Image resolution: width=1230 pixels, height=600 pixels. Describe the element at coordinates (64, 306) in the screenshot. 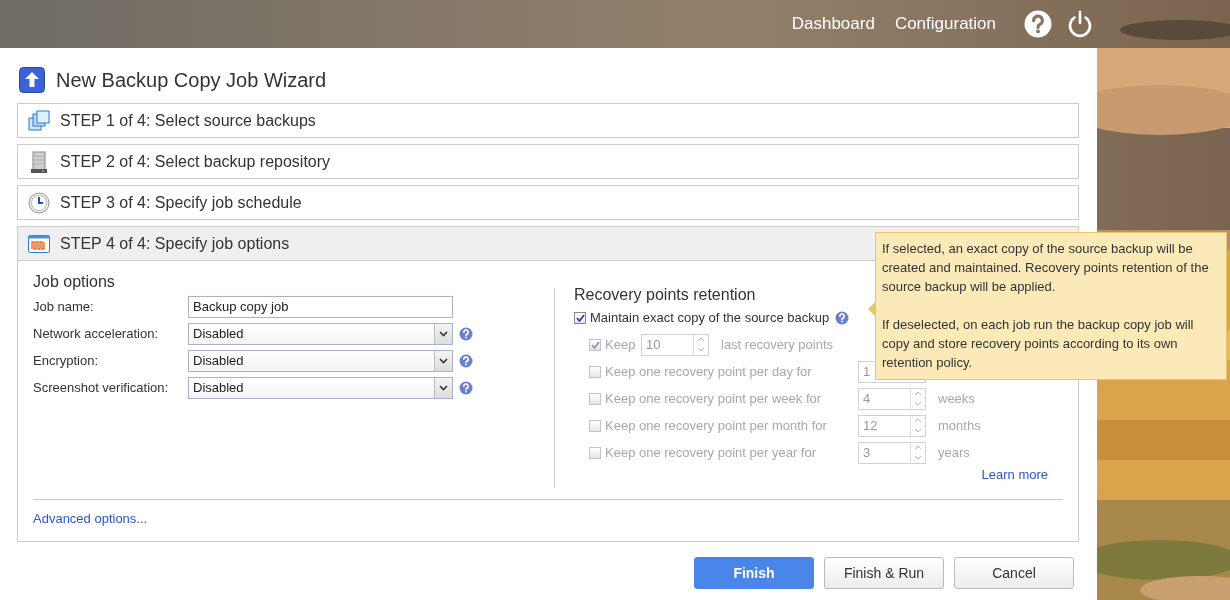

I see `field-label: Job name:` at that location.